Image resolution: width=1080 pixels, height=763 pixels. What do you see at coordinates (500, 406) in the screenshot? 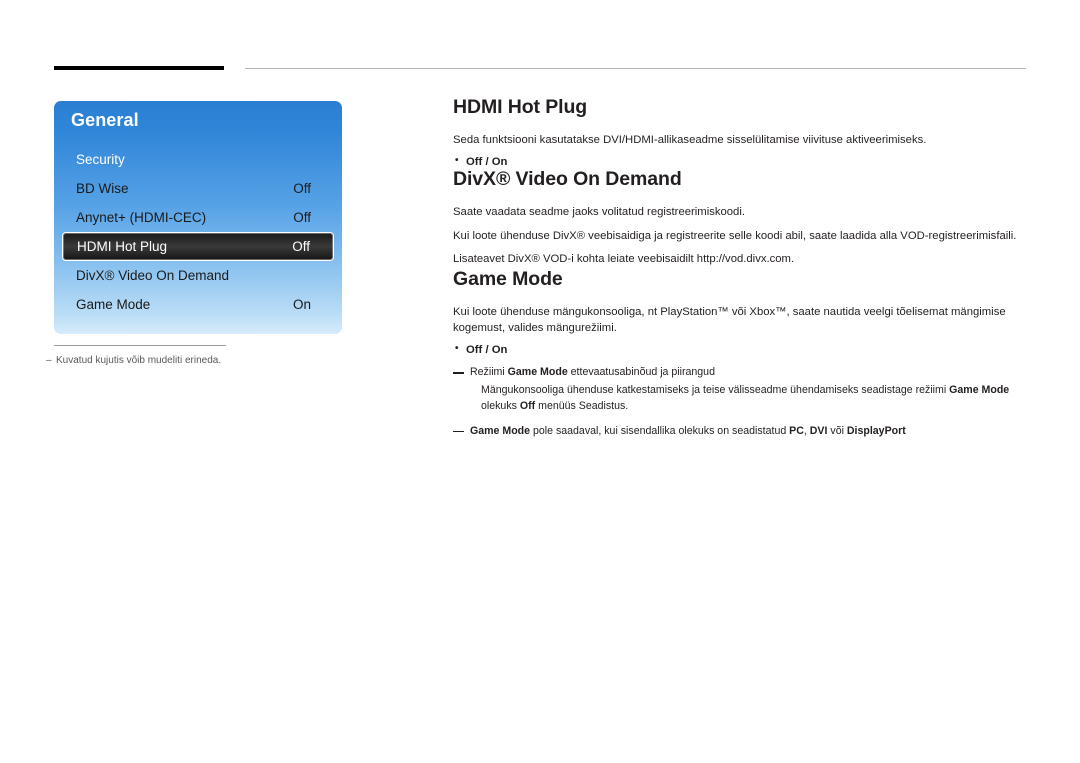
I see `note-sub-mid: olekuks` at bounding box center [500, 406].